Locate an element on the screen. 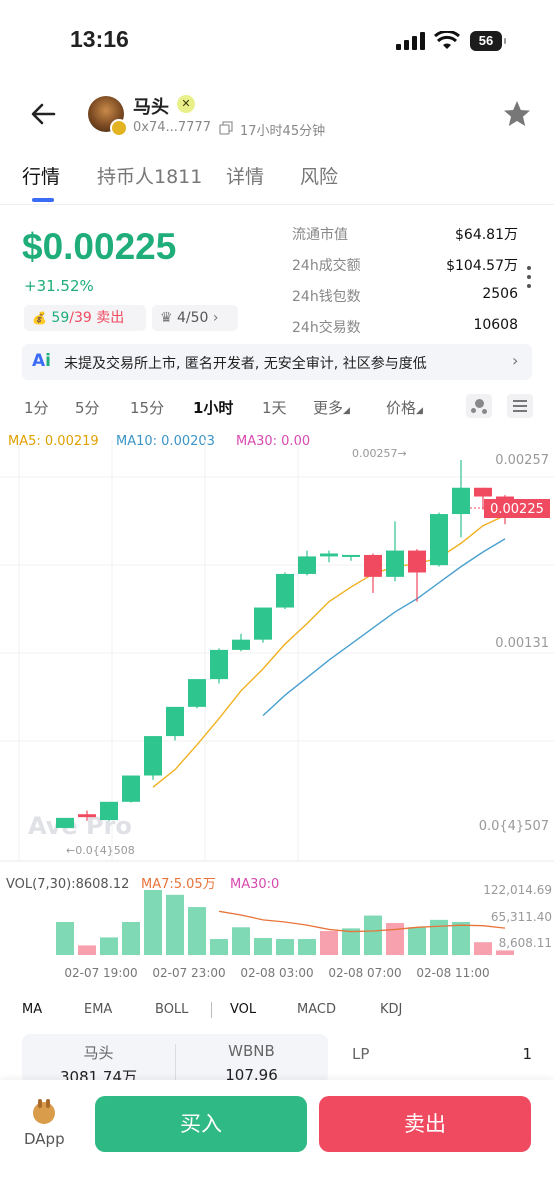 The image size is (554, 1200). copy-icon is located at coordinates (226, 128).